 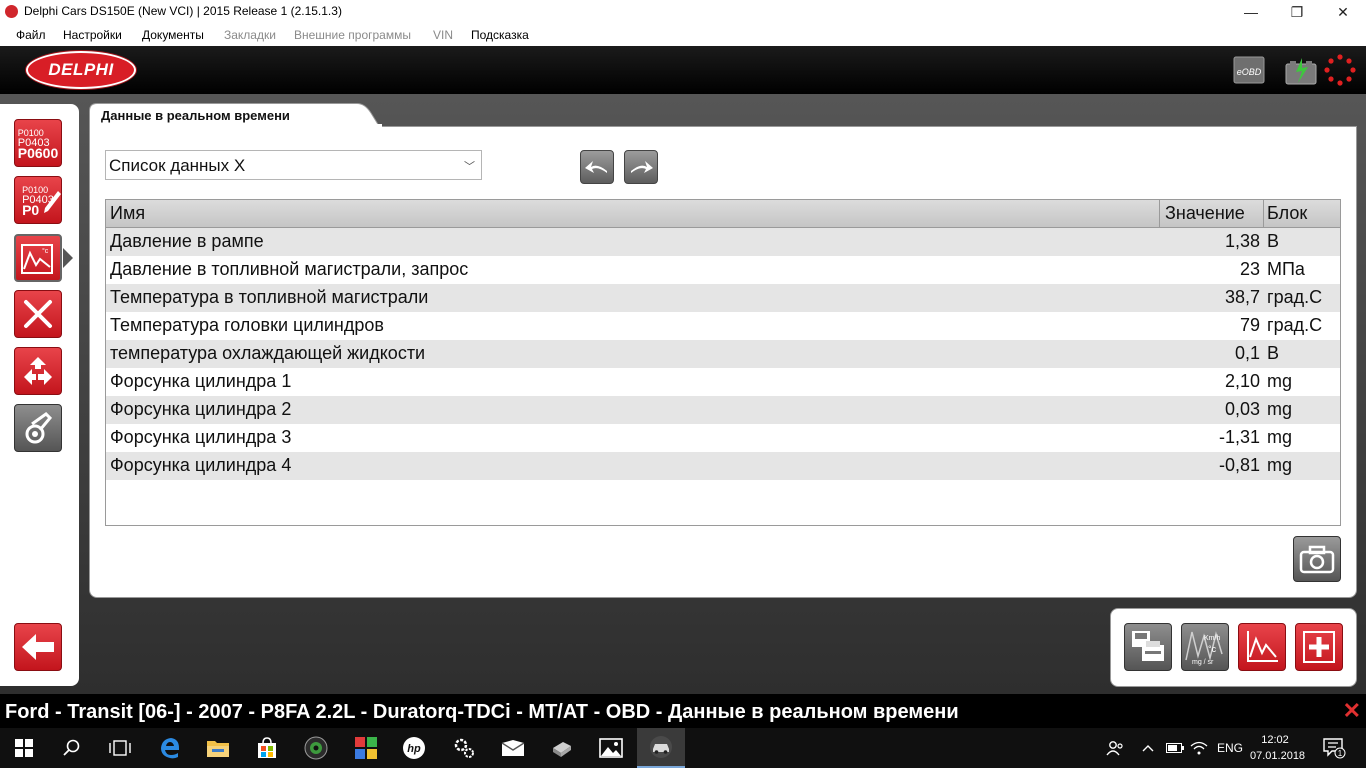 I want to click on add-parameter-button, so click(x=1319, y=647).